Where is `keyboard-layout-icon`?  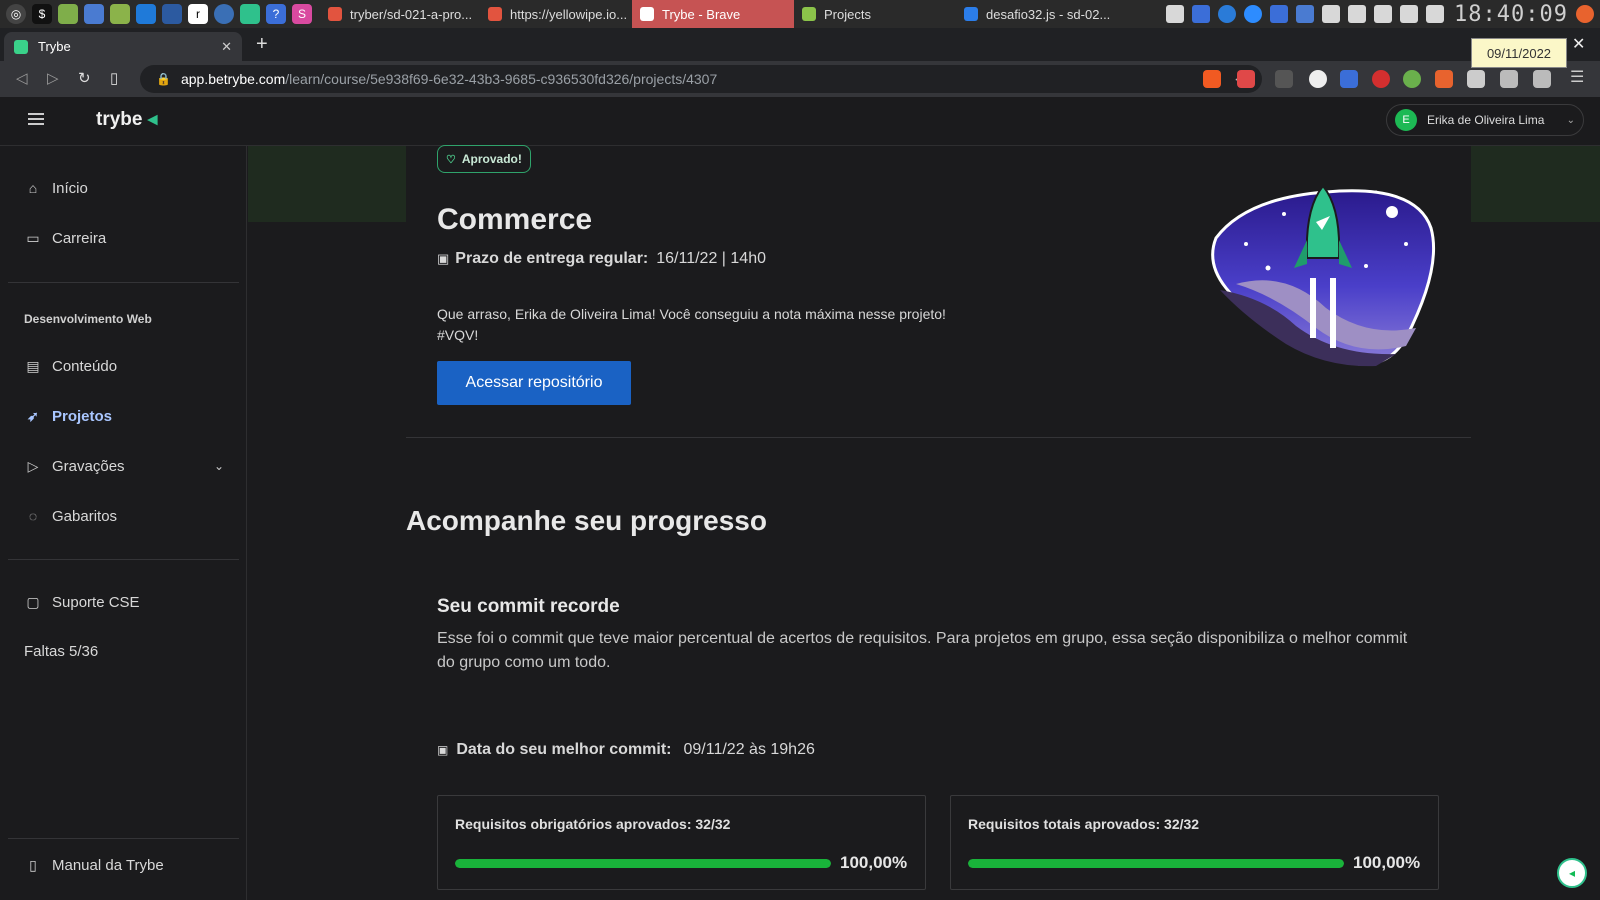
keyboard-layout-icon is located at coordinates (1201, 14).